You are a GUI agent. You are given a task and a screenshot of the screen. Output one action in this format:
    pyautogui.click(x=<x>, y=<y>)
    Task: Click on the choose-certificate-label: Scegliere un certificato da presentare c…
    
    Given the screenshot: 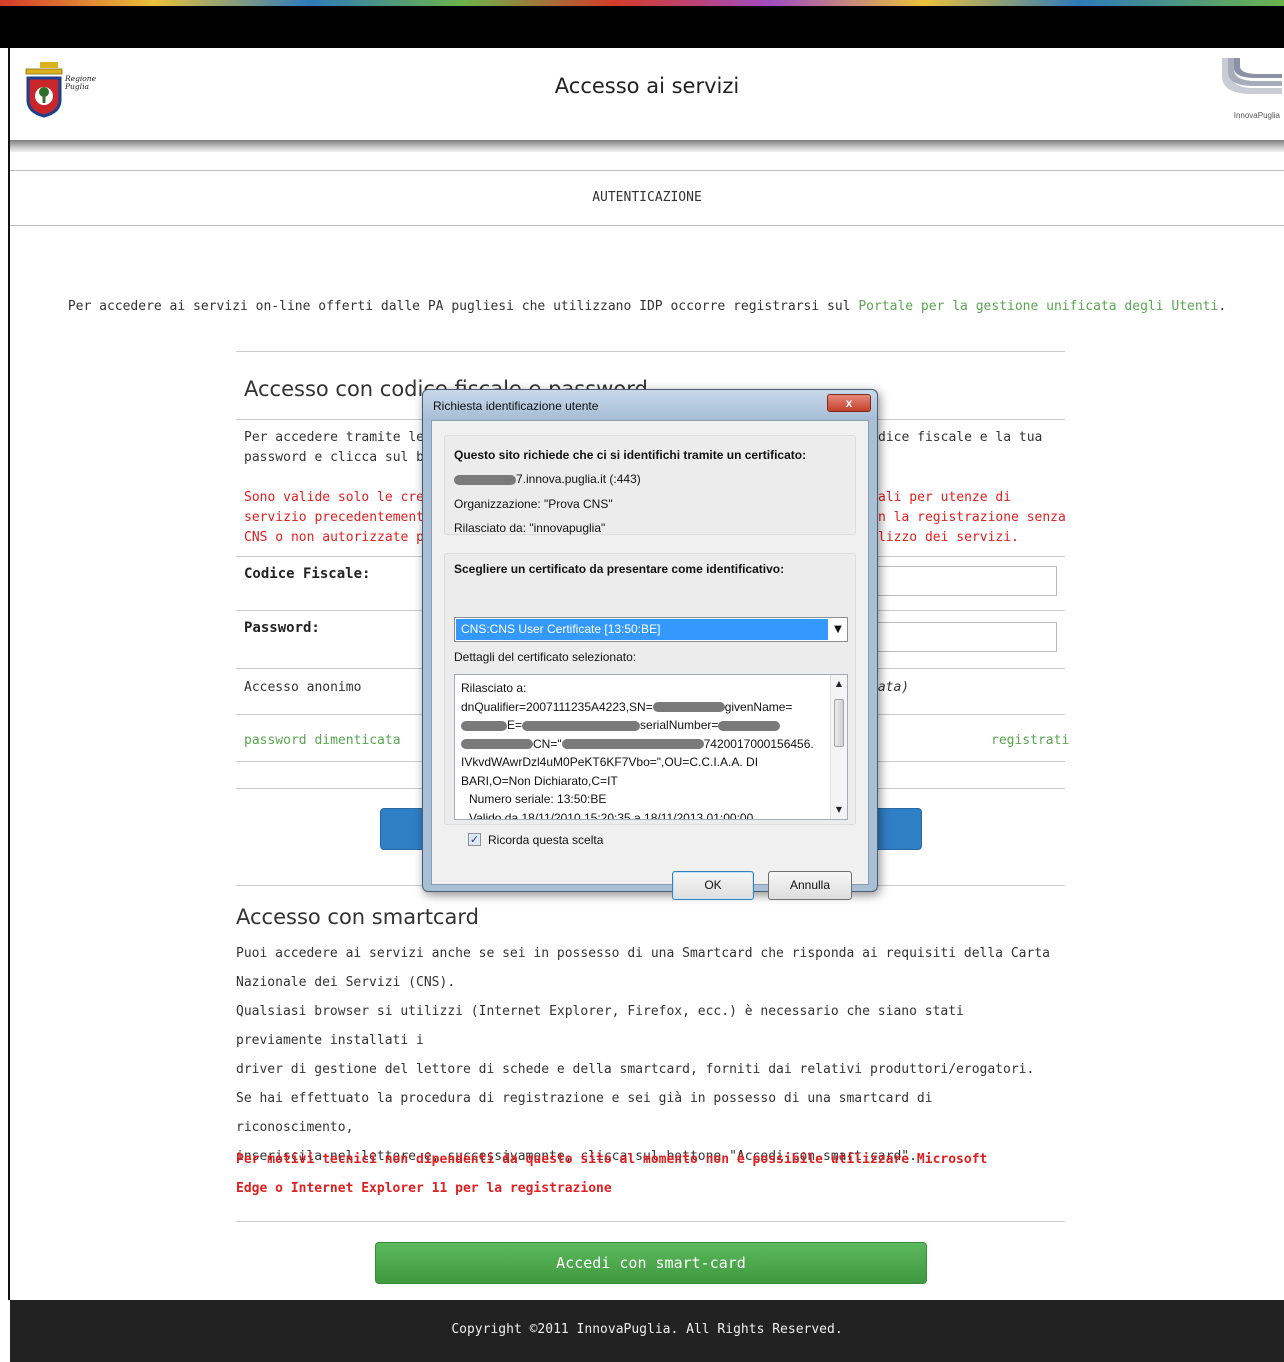 What is the action you would take?
    pyautogui.click(x=619, y=569)
    